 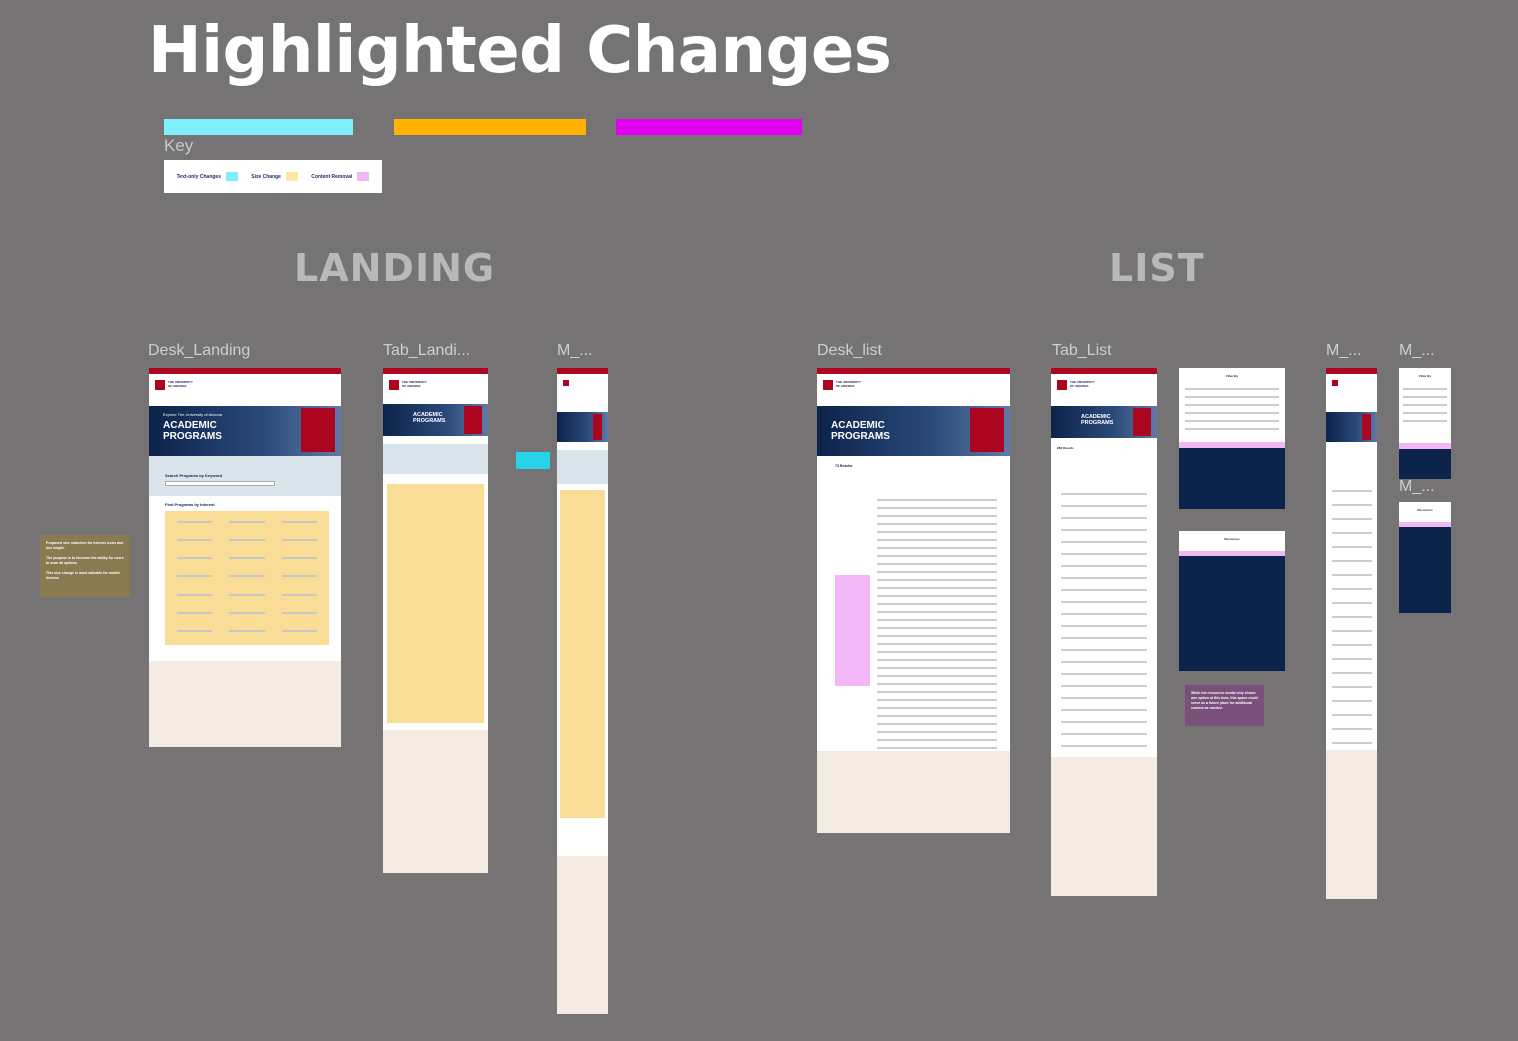 I want to click on frame-label-desk-list: Desk_list, so click(x=849, y=350).